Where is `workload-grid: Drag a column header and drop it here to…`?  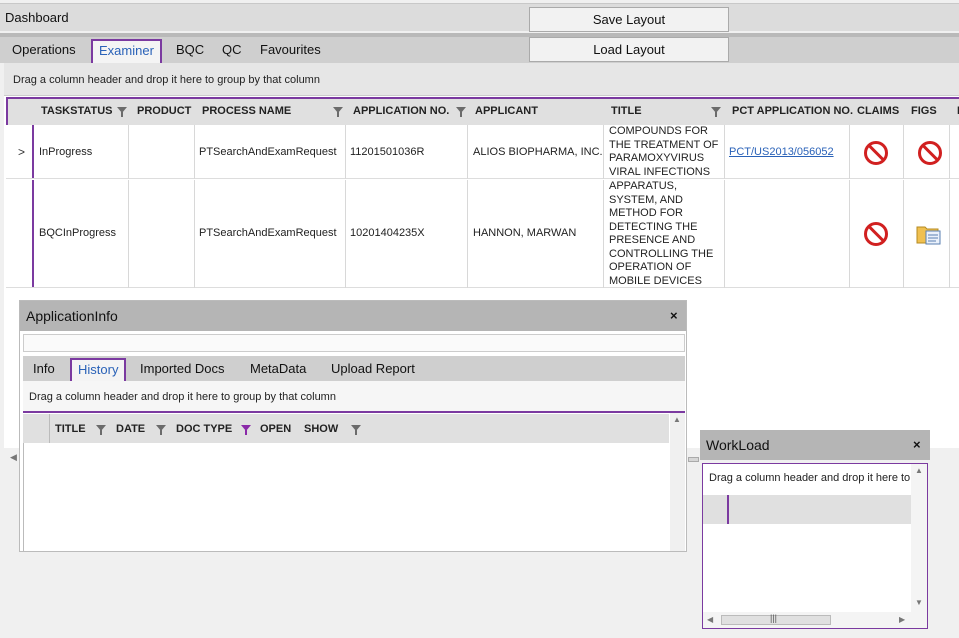
workload-grid: Drag a column header and drop it here to… is located at coordinates (815, 546).